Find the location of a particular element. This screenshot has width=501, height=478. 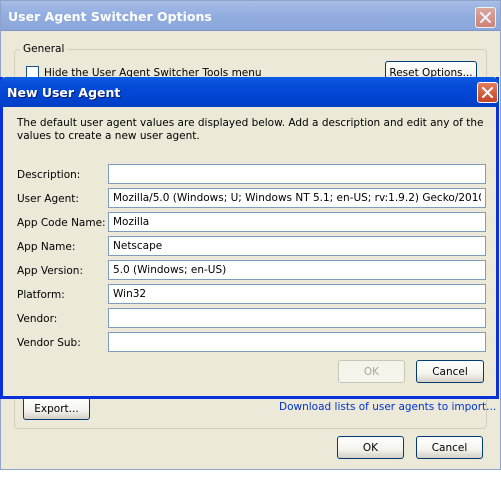

vendor-sub-input is located at coordinates (297, 342).